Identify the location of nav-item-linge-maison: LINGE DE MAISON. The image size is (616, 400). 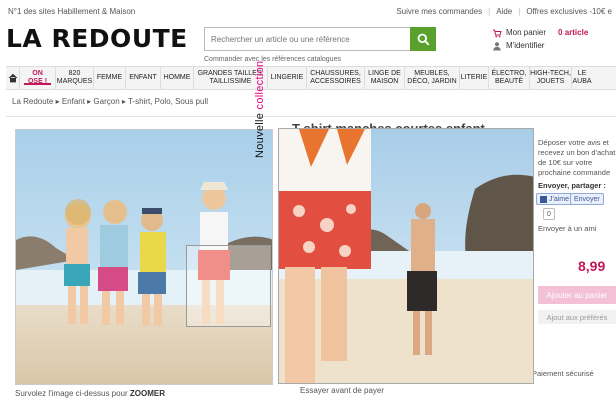
(385, 78).